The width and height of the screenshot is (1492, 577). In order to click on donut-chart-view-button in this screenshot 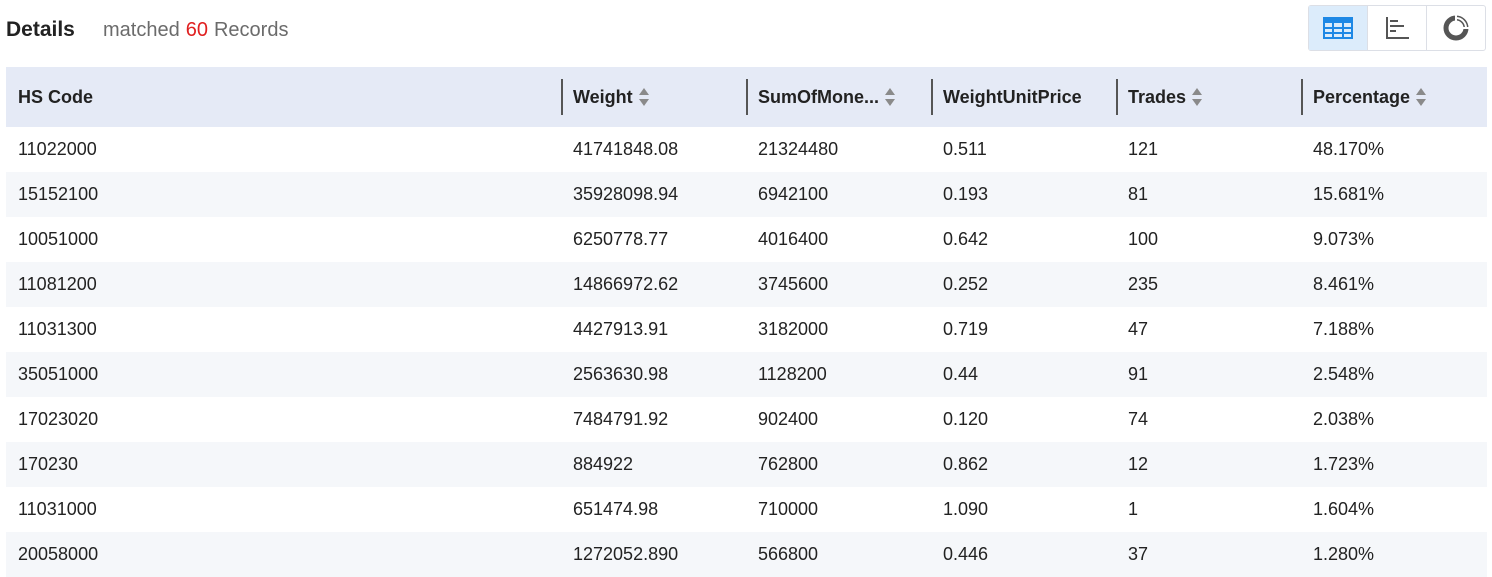, I will do `click(1455, 28)`.